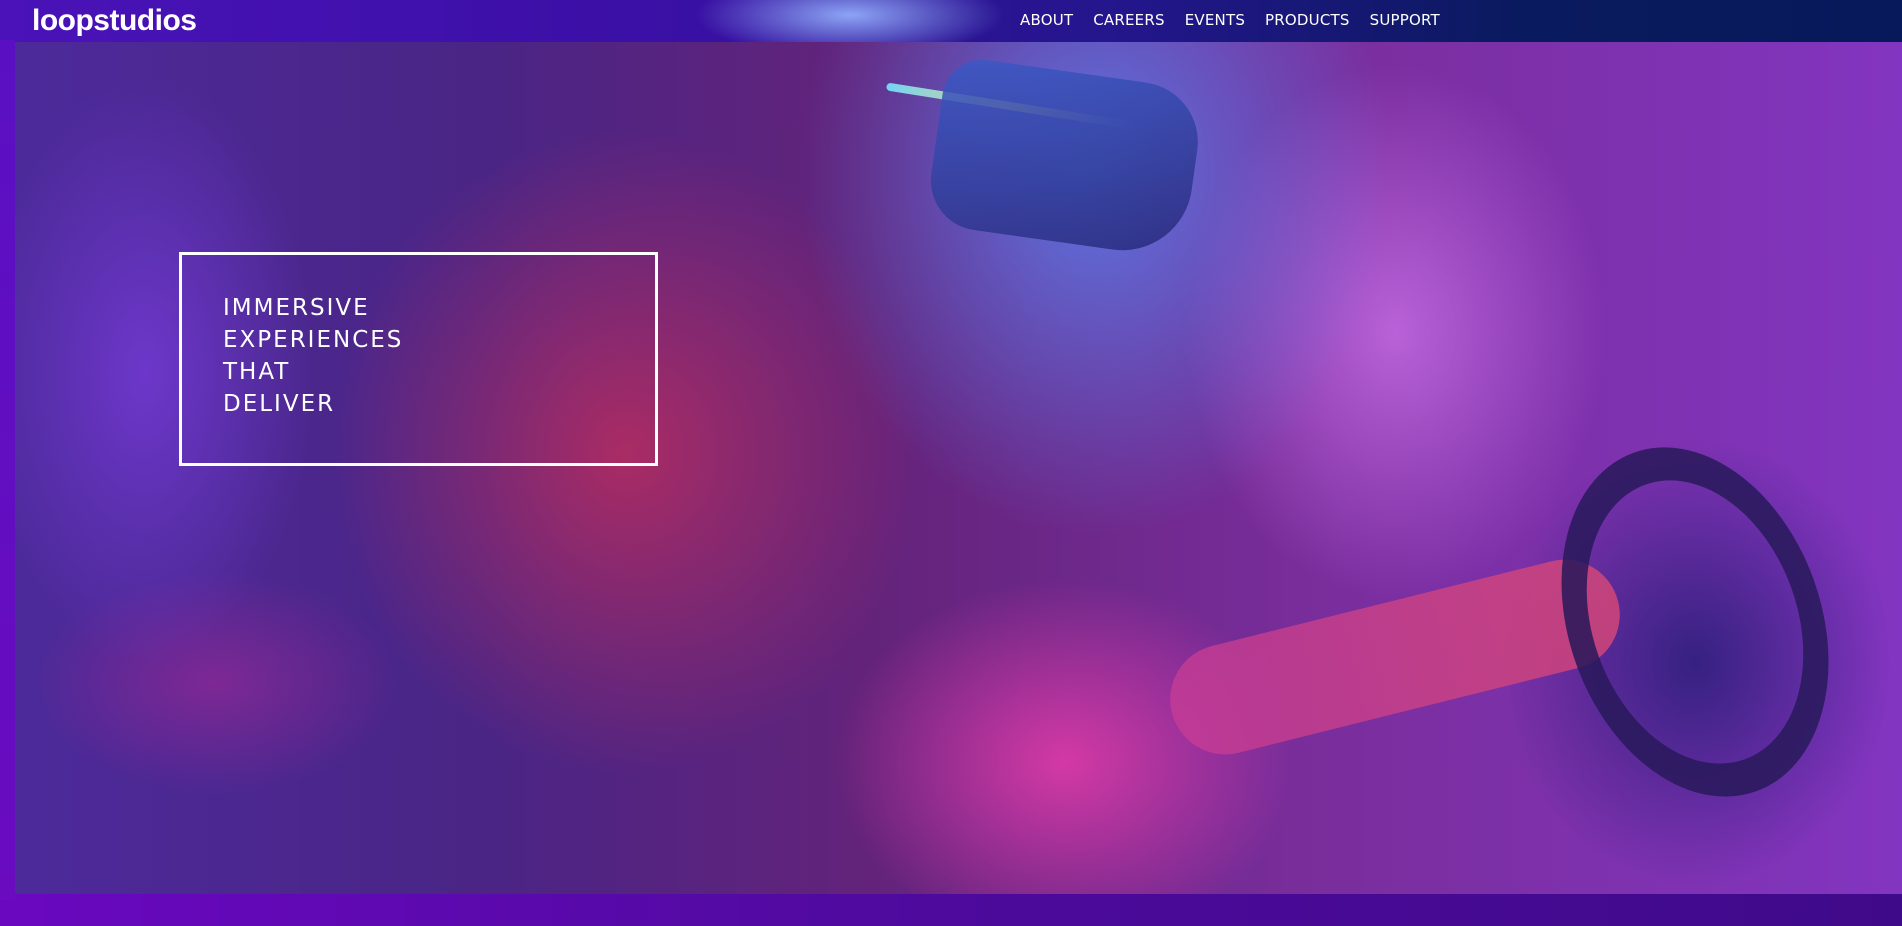  Describe the element at coordinates (313, 340) in the screenshot. I see `hero-title-line: EXPERIENCES` at that location.